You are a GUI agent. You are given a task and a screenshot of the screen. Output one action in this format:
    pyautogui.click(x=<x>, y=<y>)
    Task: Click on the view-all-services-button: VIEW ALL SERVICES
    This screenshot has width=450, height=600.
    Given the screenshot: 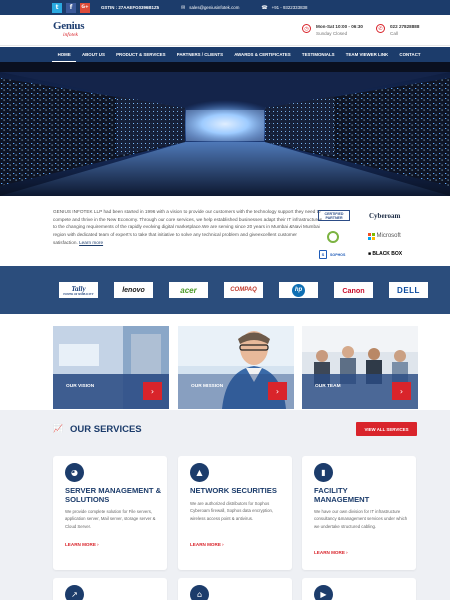 What is the action you would take?
    pyautogui.click(x=386, y=429)
    